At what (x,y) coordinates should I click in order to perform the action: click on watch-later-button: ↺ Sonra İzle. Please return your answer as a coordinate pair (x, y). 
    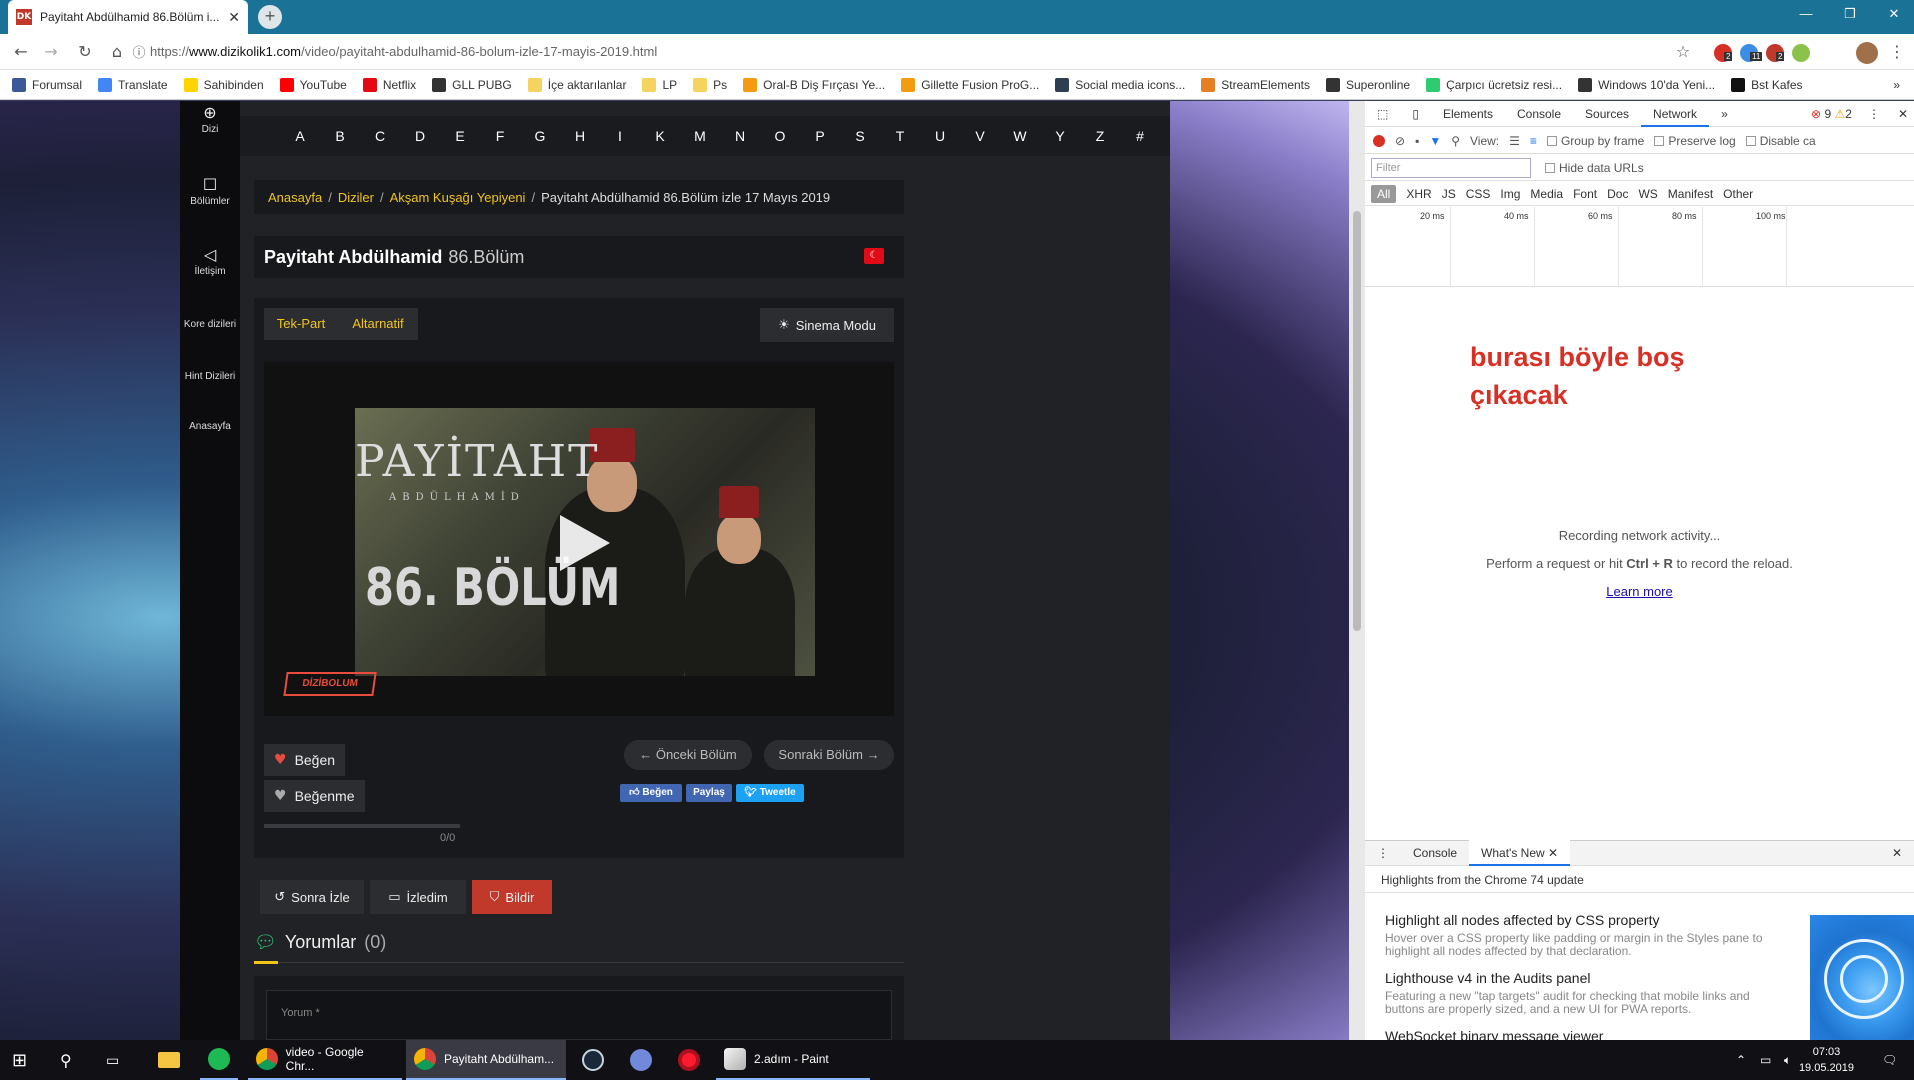
    Looking at the image, I should click on (312, 897).